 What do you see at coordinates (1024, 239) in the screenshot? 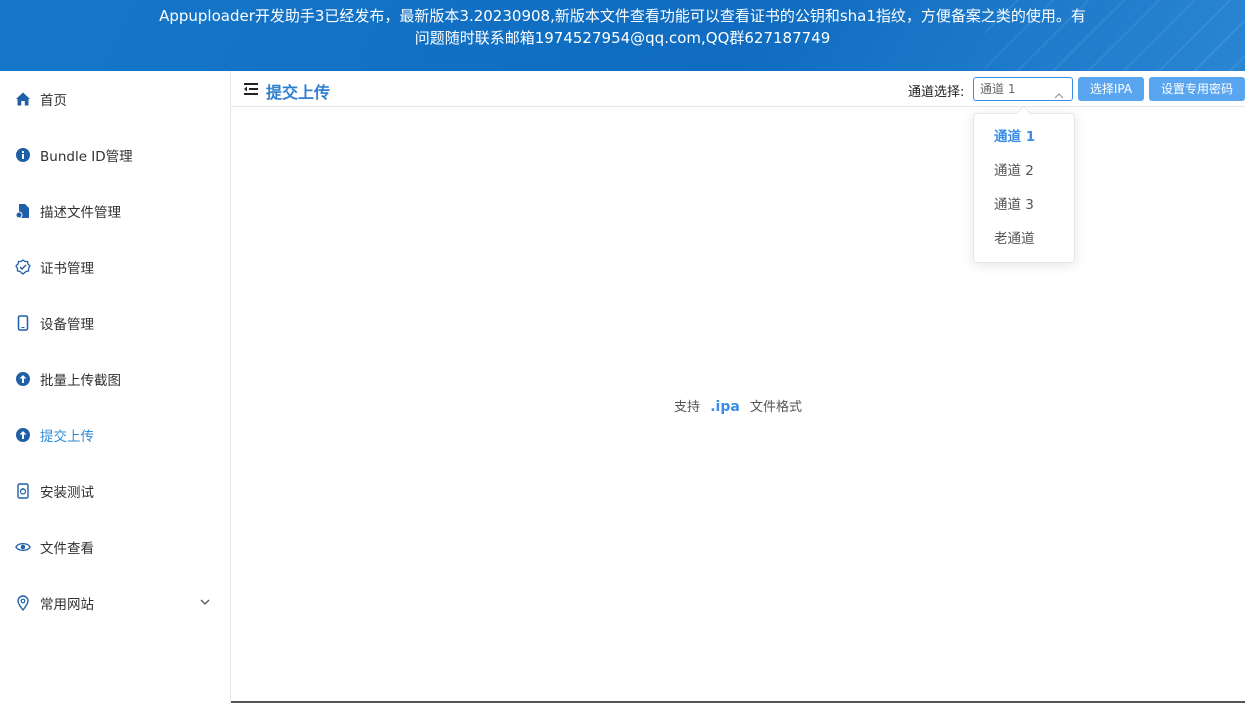
I see `channel-option: 老通道` at bounding box center [1024, 239].